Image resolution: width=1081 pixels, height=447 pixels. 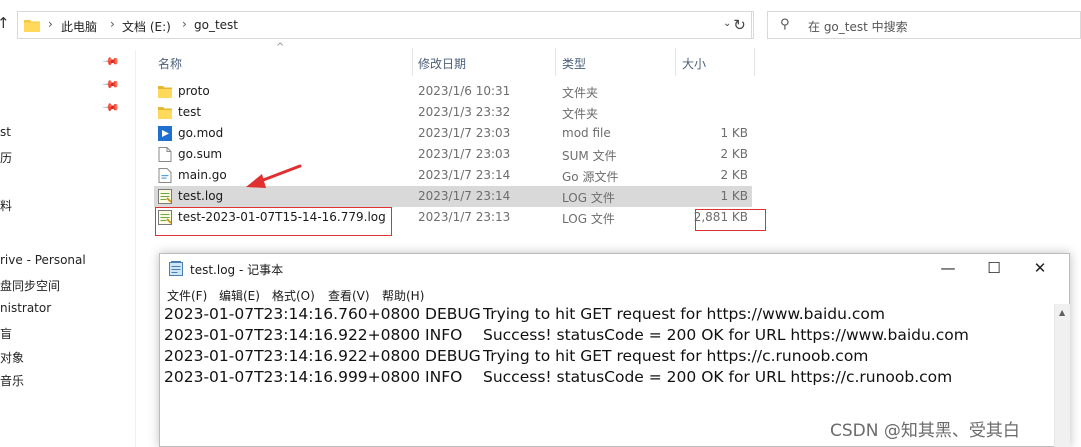 What do you see at coordinates (135, 248) in the screenshot?
I see `pane-divider` at bounding box center [135, 248].